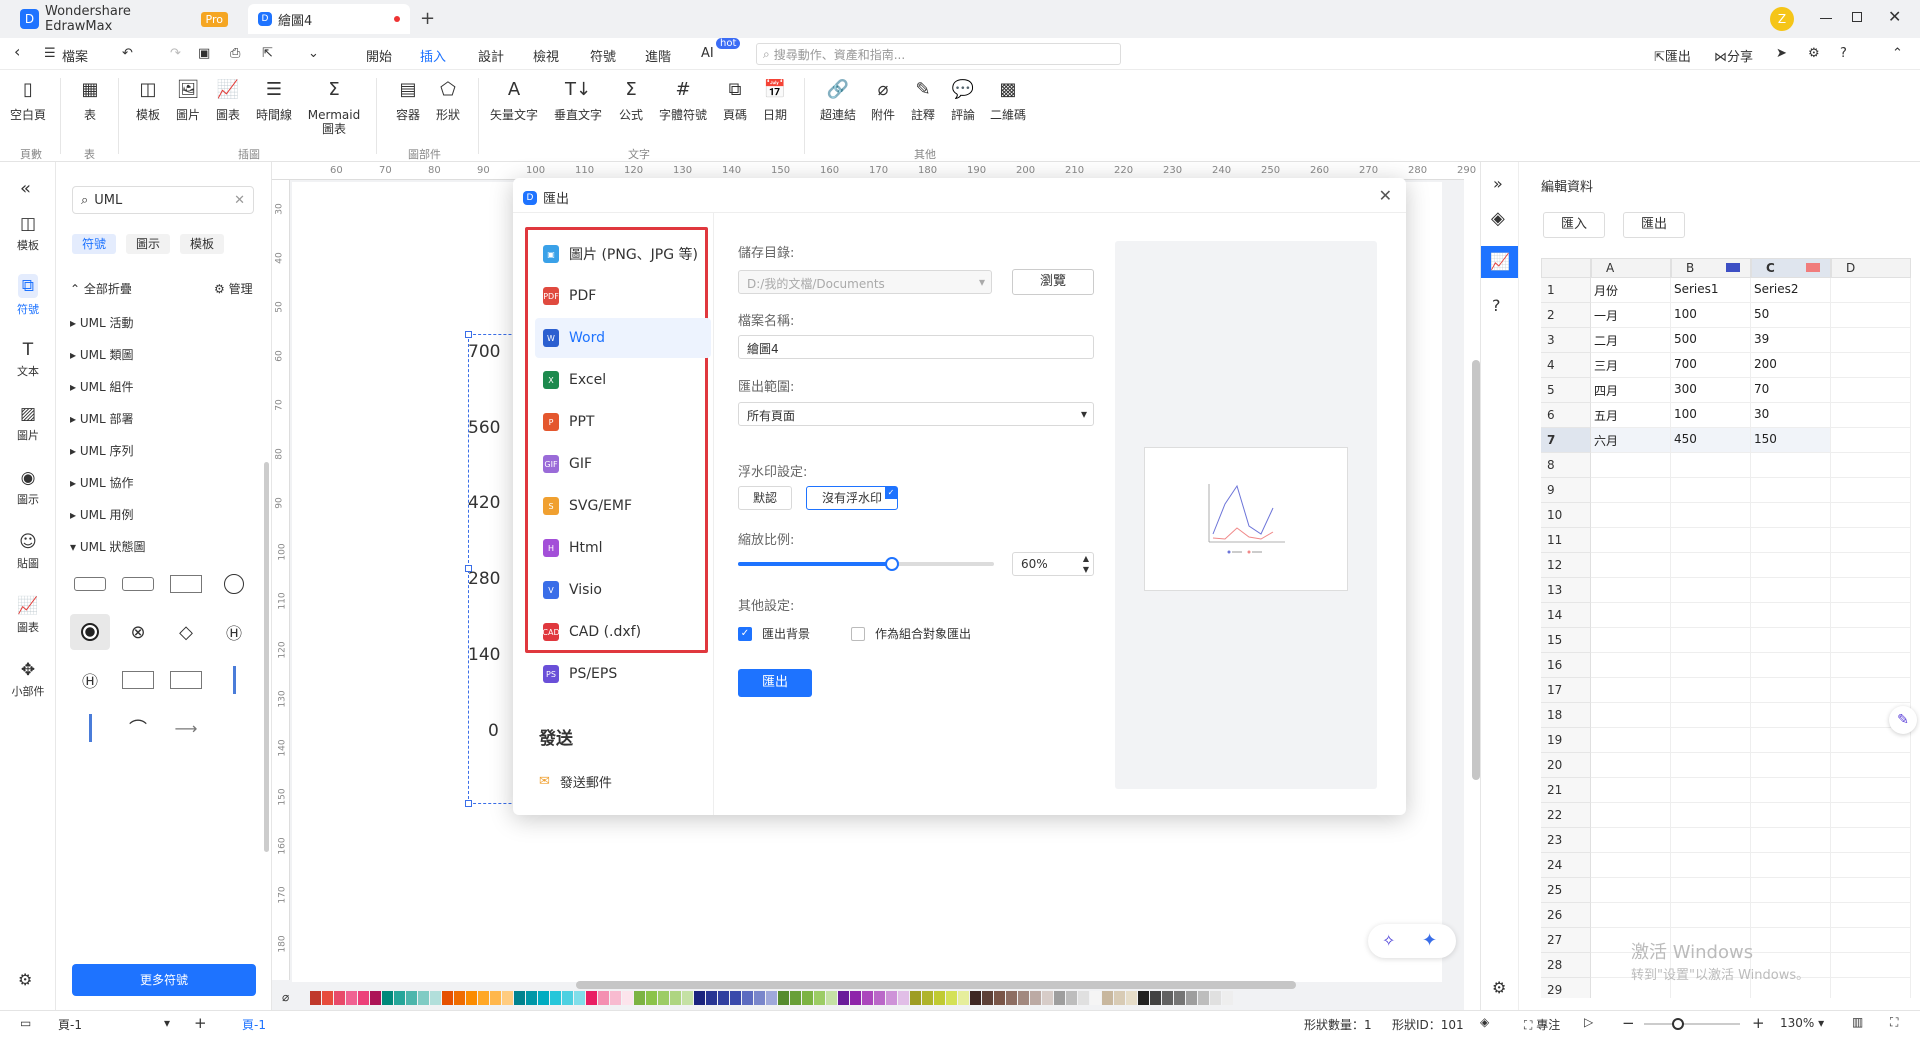  What do you see at coordinates (329, 19) in the screenshot?
I see `doc-tab: D 繪圖4` at bounding box center [329, 19].